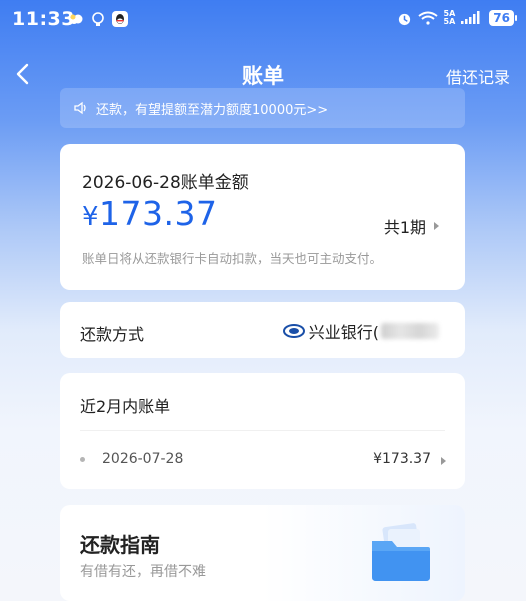 The image size is (526, 601). Describe the element at coordinates (91, 217) in the screenshot. I see `currency-symbol: ¥` at that location.